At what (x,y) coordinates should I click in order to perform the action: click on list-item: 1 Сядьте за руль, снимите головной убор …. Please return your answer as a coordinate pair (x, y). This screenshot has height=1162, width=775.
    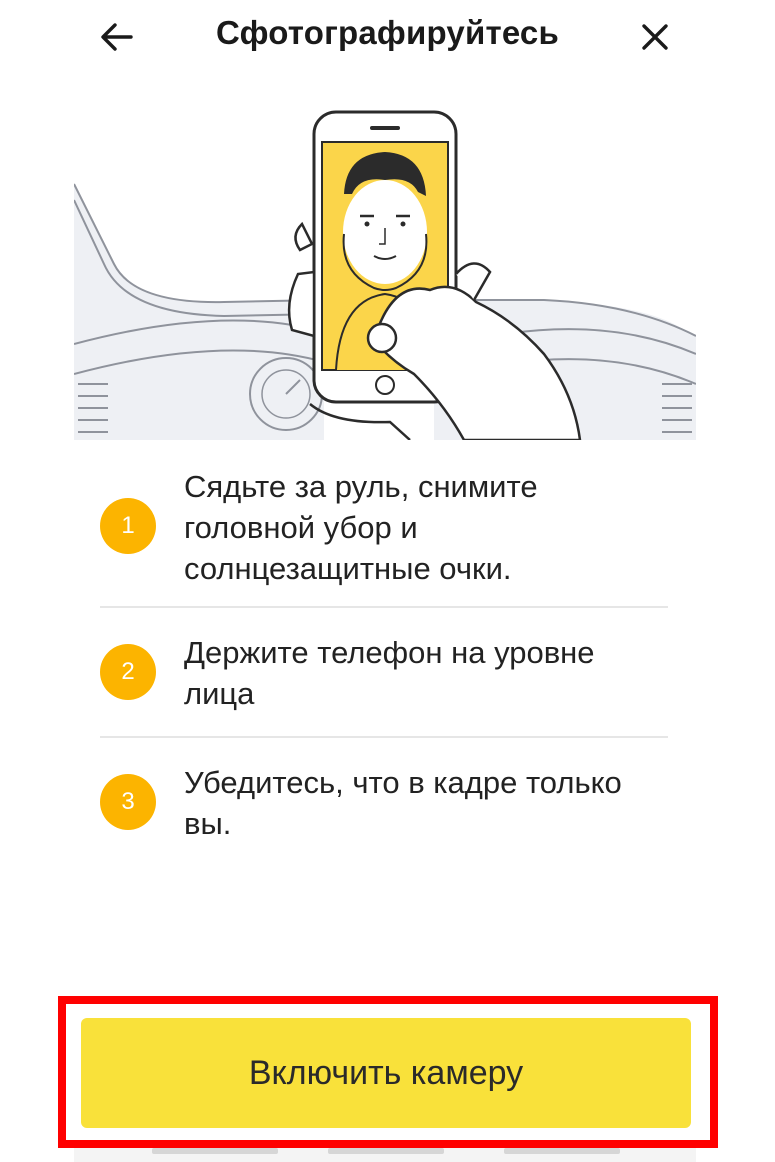
    Looking at the image, I should click on (384, 528).